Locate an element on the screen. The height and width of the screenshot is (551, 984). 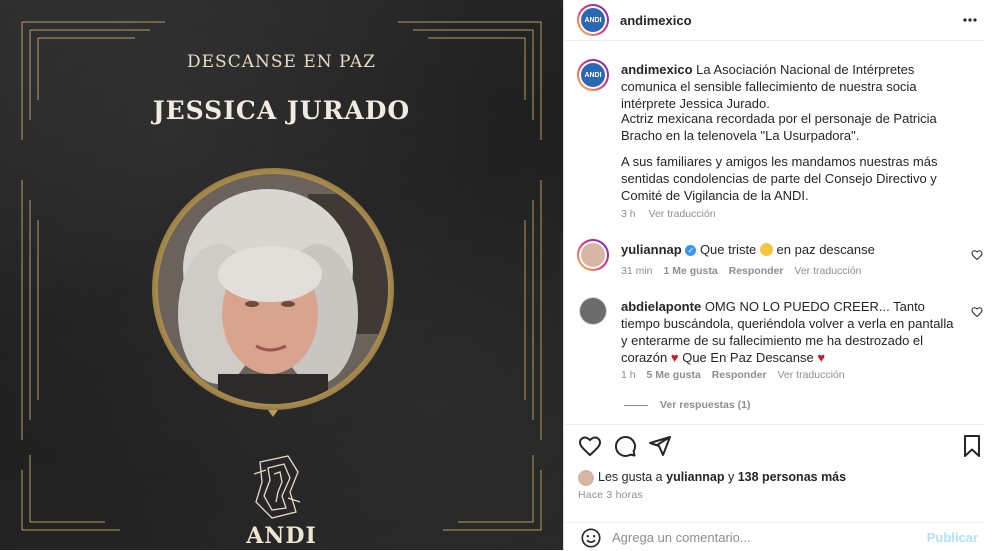
share-send-icon is located at coordinates (660, 446).